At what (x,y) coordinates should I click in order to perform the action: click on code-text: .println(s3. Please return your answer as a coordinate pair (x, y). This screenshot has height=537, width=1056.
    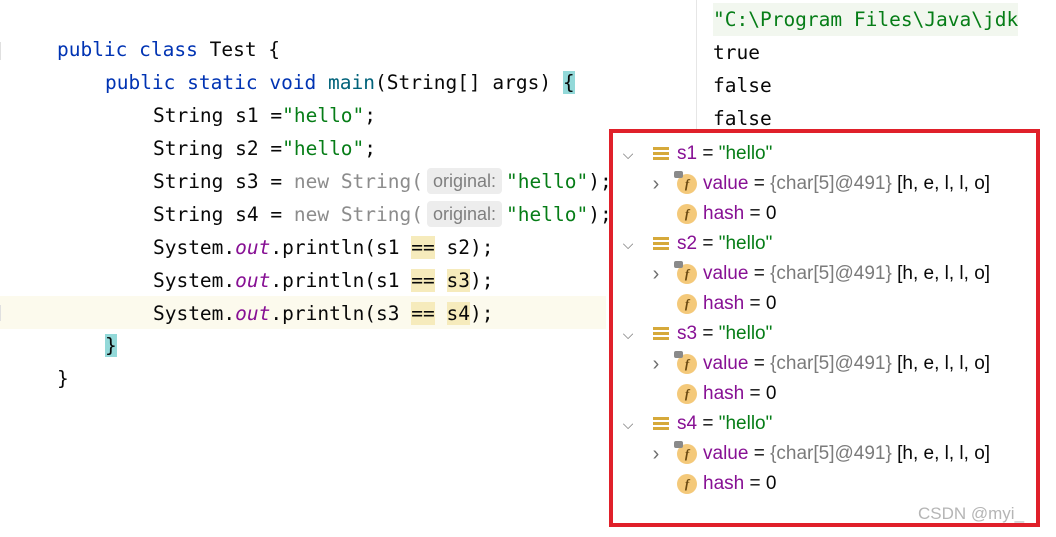
    Looking at the image, I should click on (341, 313).